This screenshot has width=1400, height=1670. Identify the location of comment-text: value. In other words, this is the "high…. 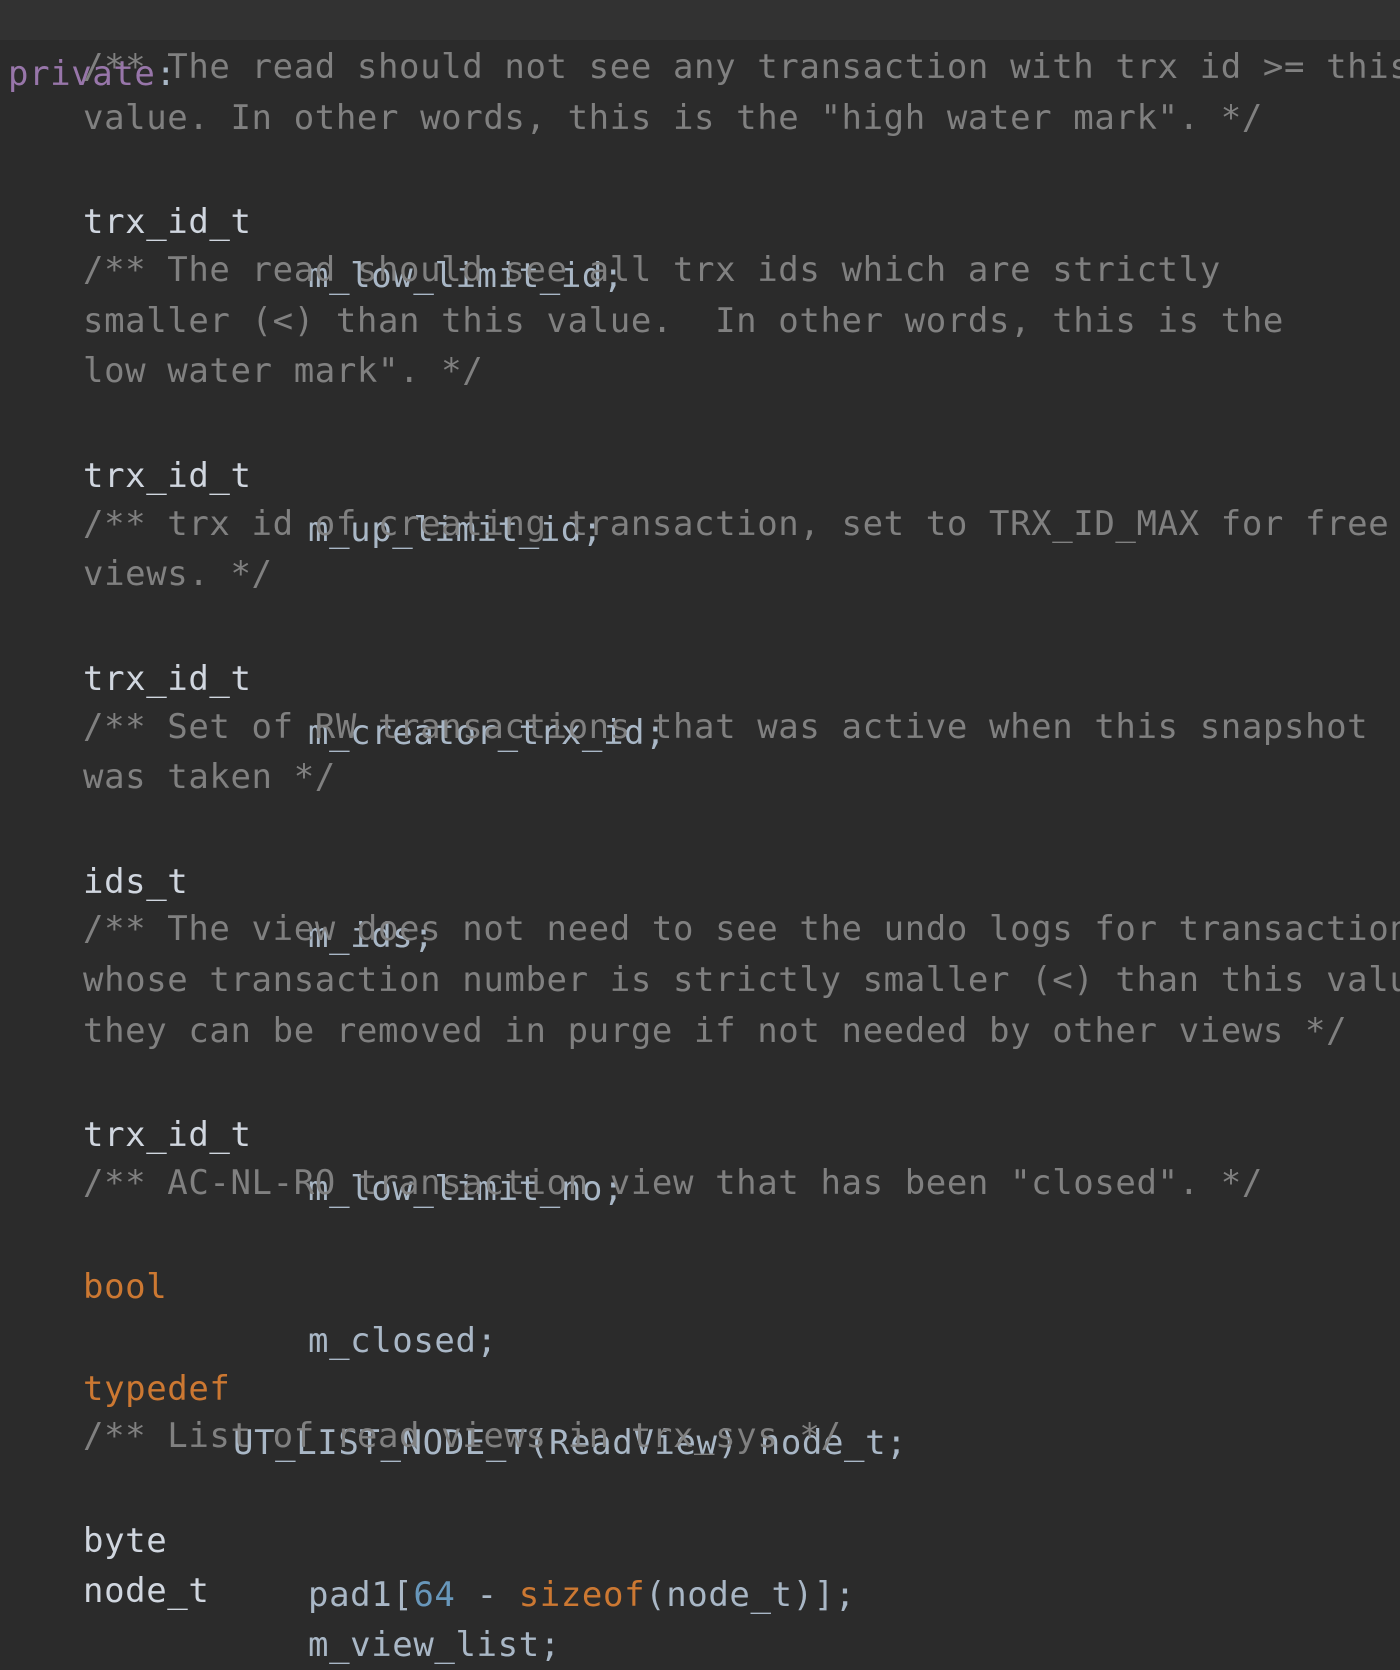
(673, 118).